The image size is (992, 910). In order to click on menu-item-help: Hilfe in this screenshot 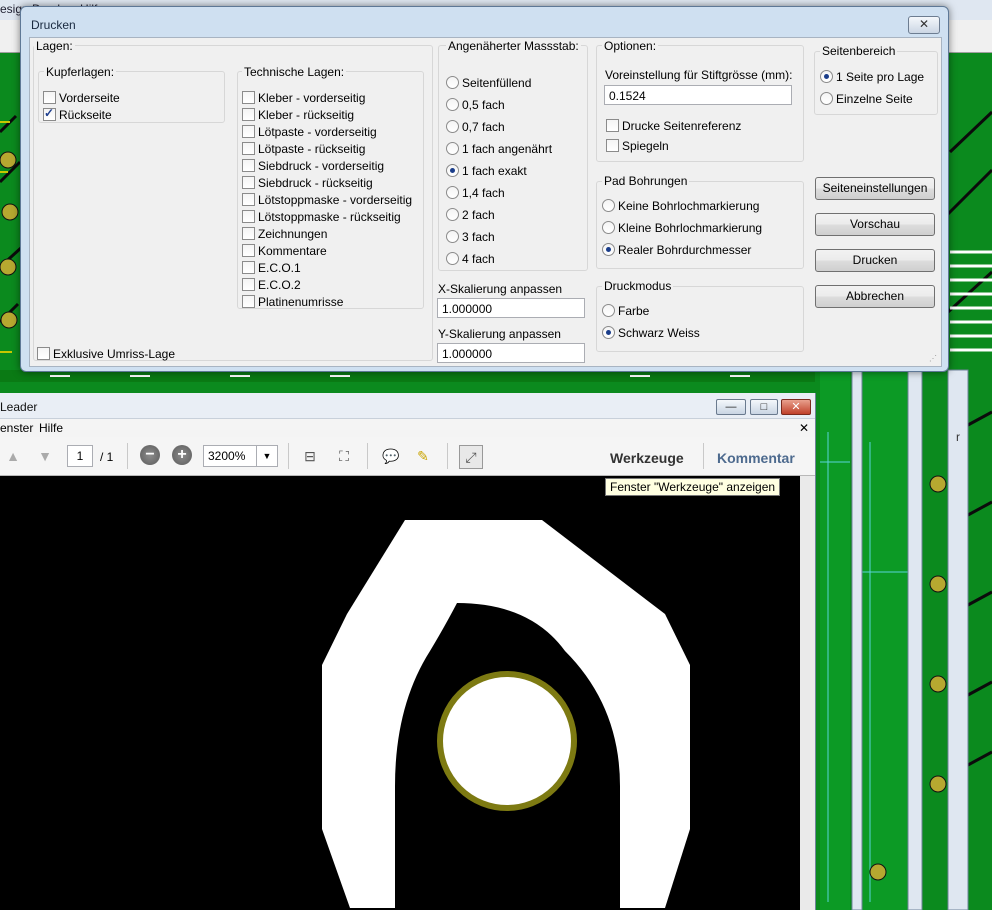, I will do `click(51, 428)`.